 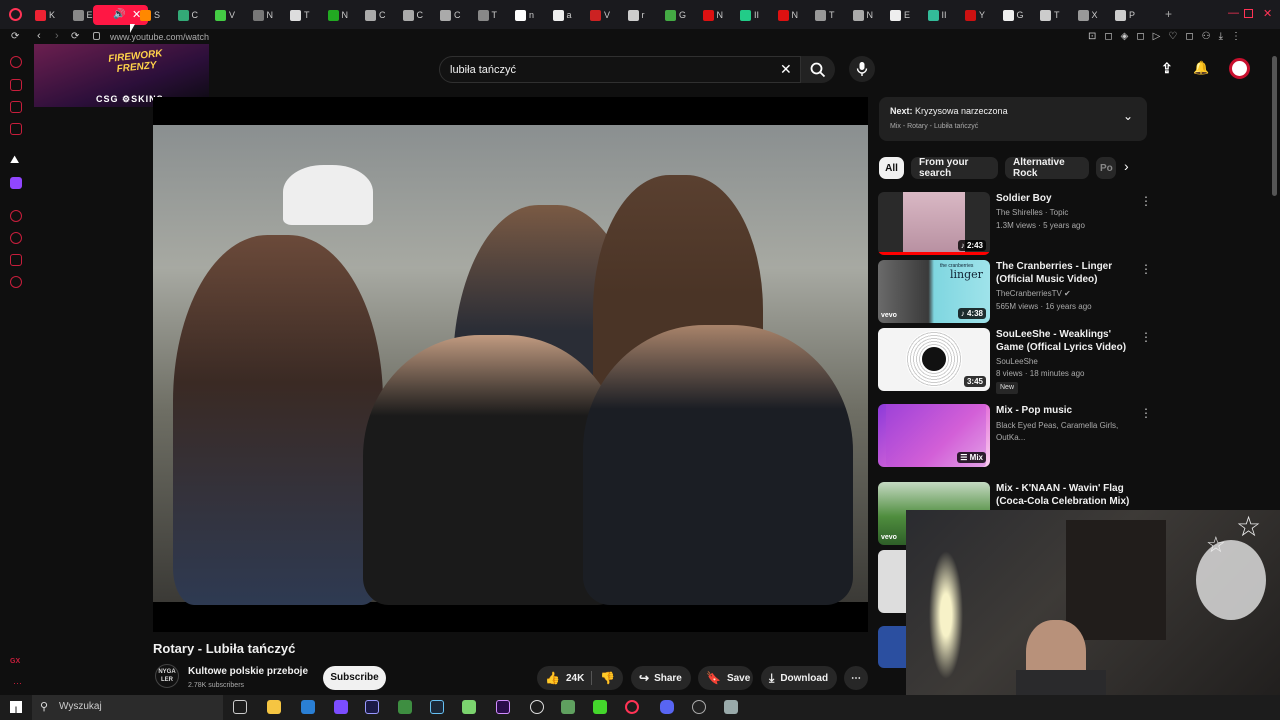 What do you see at coordinates (45, 15) in the screenshot?
I see `browser-tab: K` at bounding box center [45, 15].